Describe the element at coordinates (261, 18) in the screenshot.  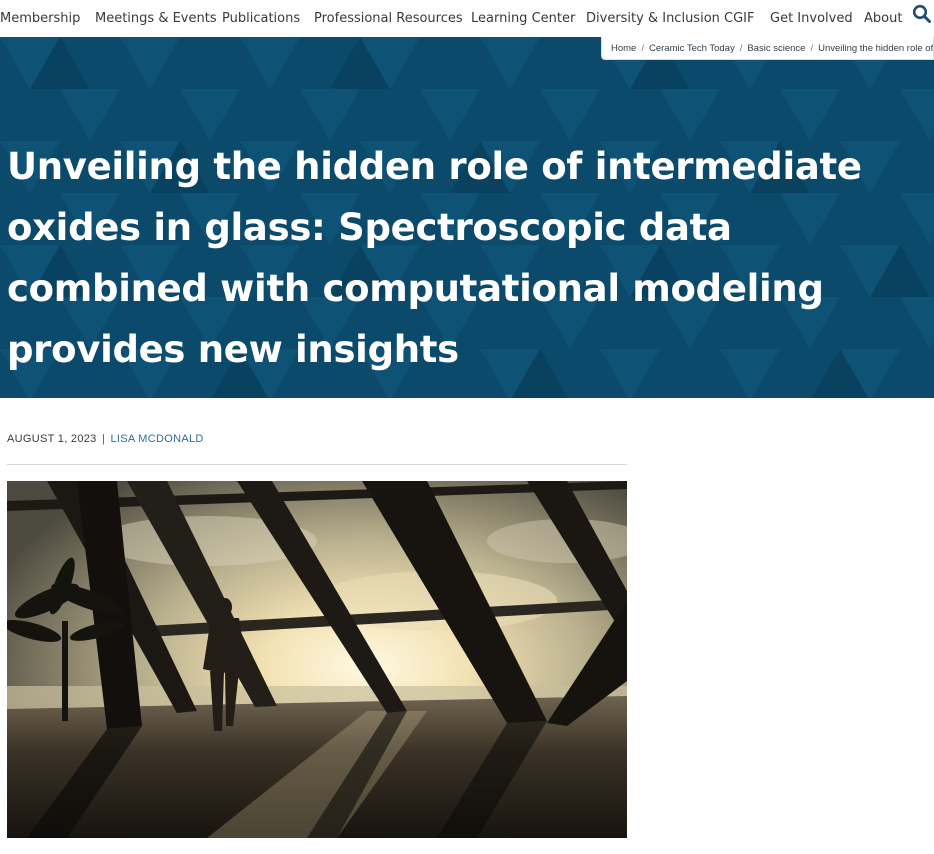
I see `nav-item-publications: Publications` at that location.